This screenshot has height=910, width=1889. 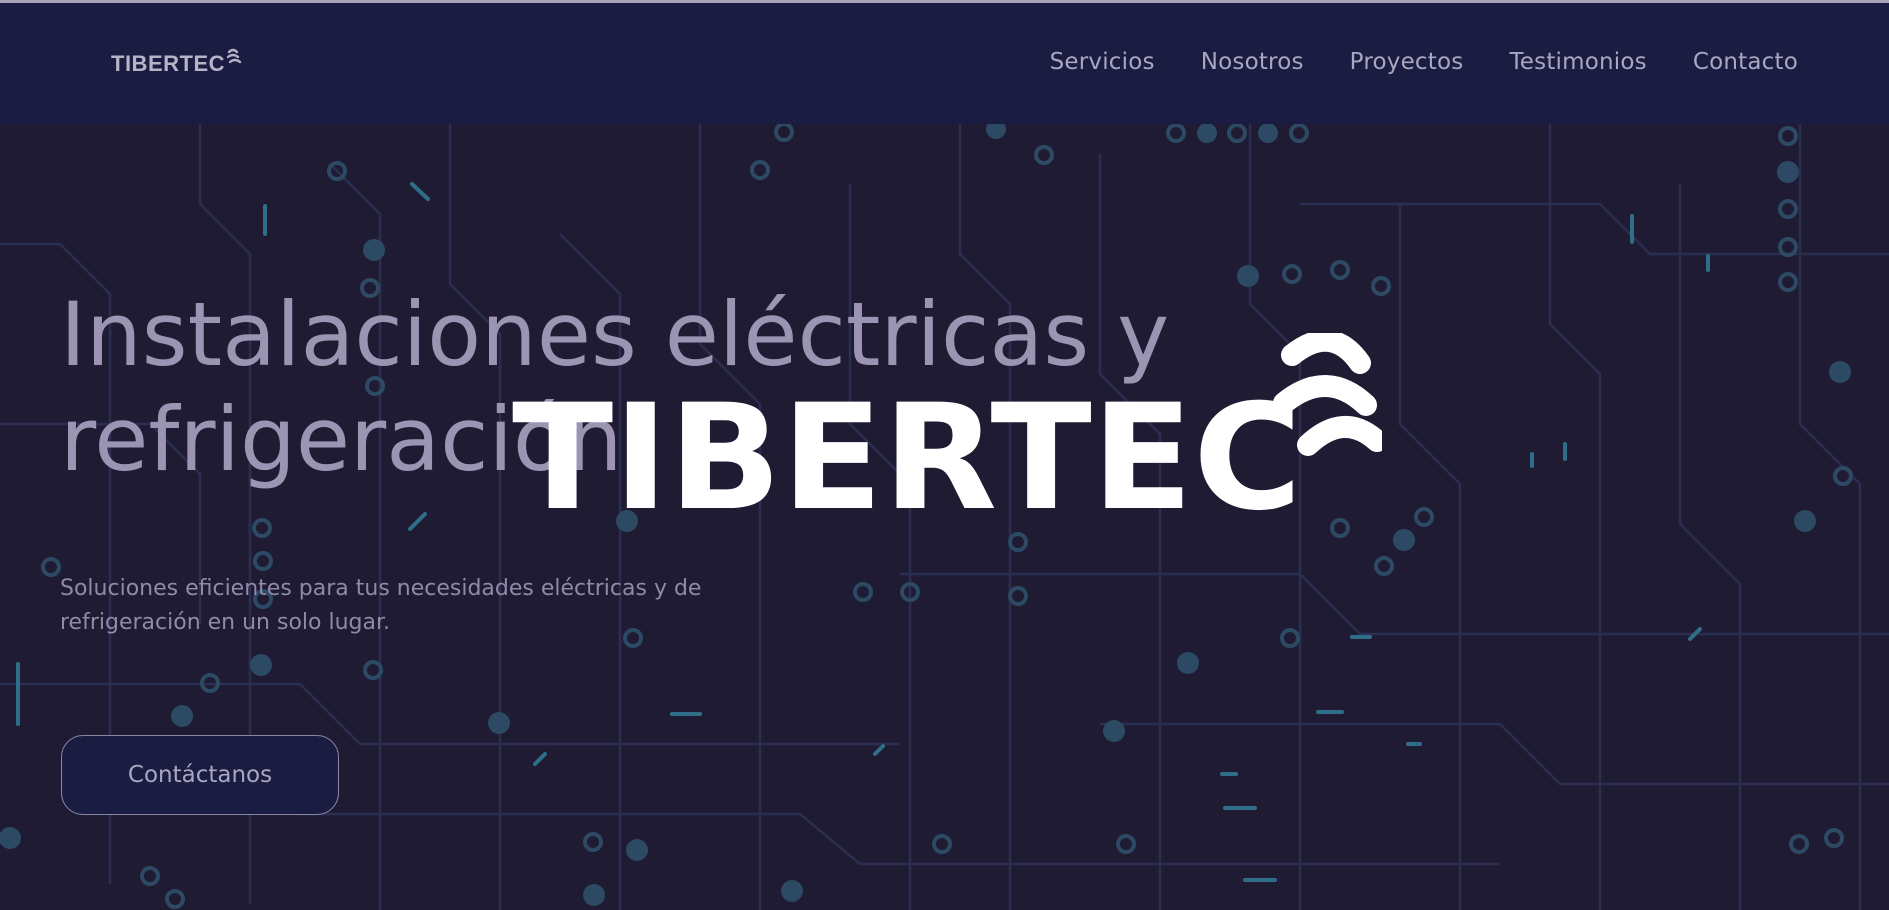 What do you see at coordinates (225, 622) in the screenshot?
I see `hero-subtitle-line2: refrigeración en un solo lugar.` at bounding box center [225, 622].